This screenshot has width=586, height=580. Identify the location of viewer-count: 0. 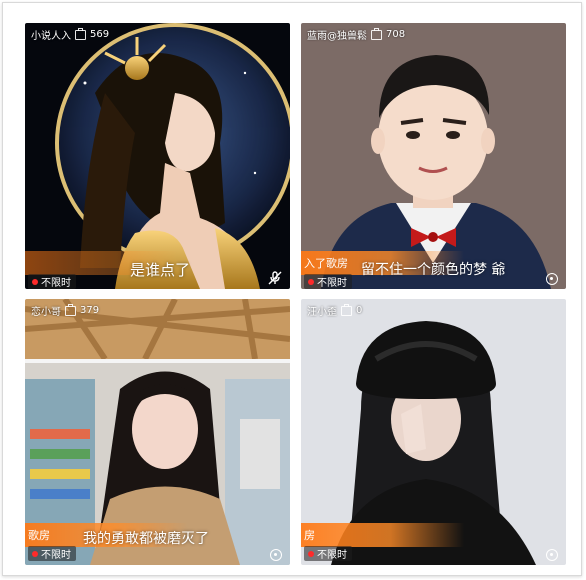
(359, 310).